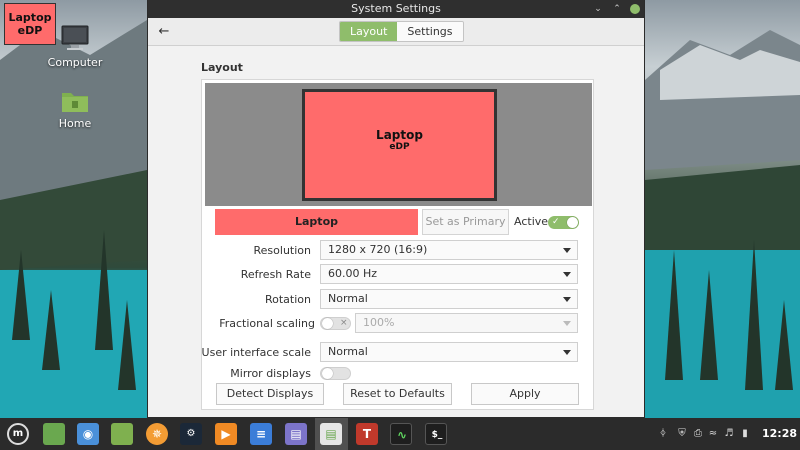 This screenshot has width=800, height=450. I want to click on maximize-button: ⌃, so click(617, 9).